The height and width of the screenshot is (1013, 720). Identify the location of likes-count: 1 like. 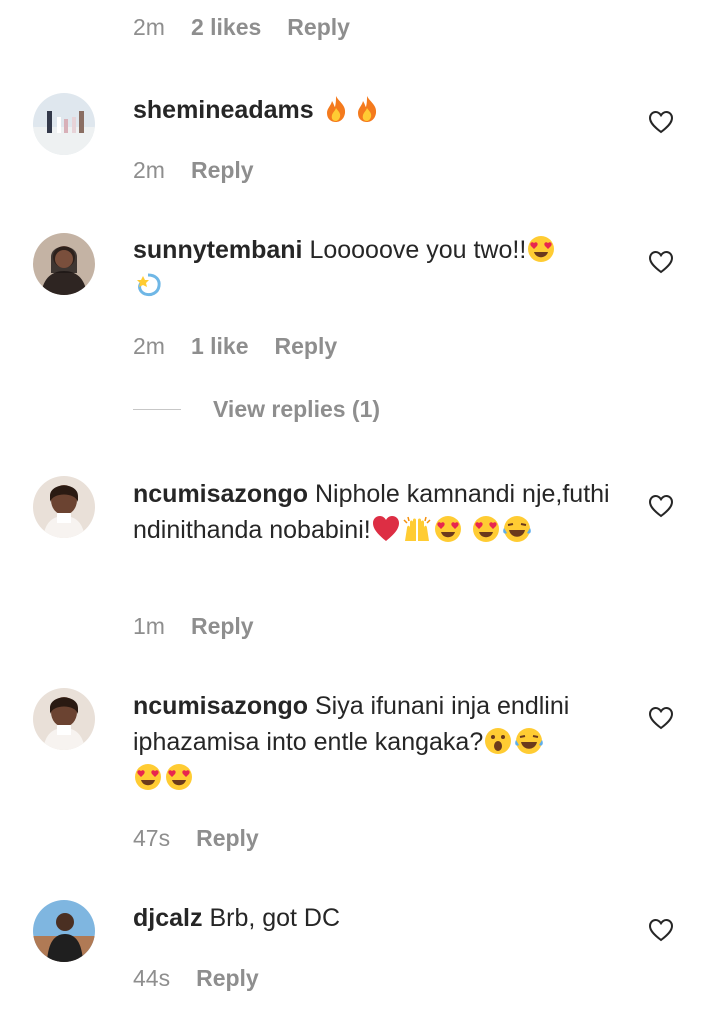
(220, 346).